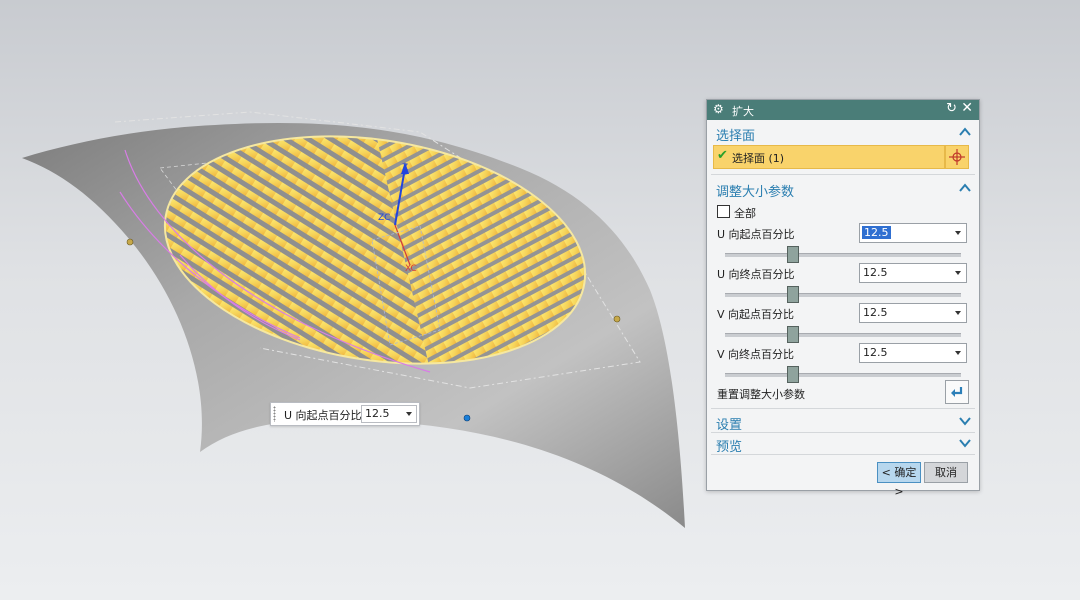 The width and height of the screenshot is (1080, 600). Describe the element at coordinates (377, 413) in the screenshot. I see `onscreen-input-value: 12.5` at that location.